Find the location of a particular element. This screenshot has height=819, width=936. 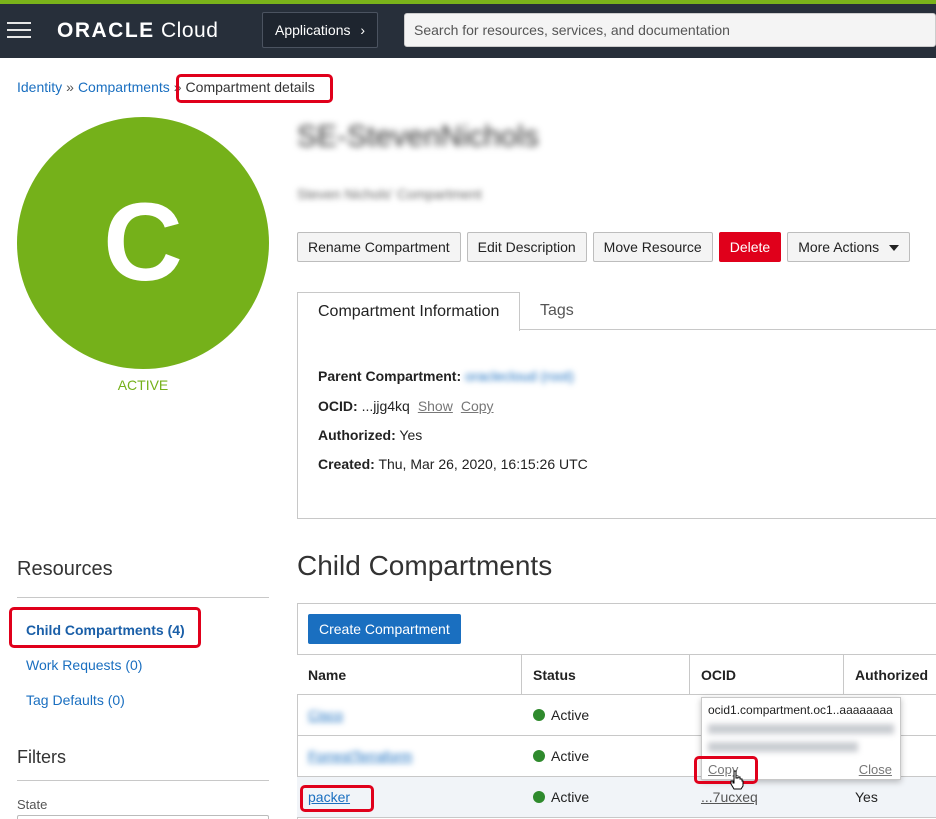

compartment-avatar: C is located at coordinates (143, 243).